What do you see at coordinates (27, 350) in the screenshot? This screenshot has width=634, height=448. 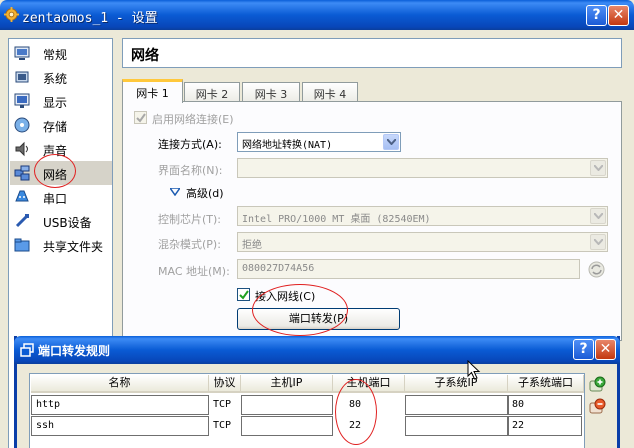 I see `window-icon` at bounding box center [27, 350].